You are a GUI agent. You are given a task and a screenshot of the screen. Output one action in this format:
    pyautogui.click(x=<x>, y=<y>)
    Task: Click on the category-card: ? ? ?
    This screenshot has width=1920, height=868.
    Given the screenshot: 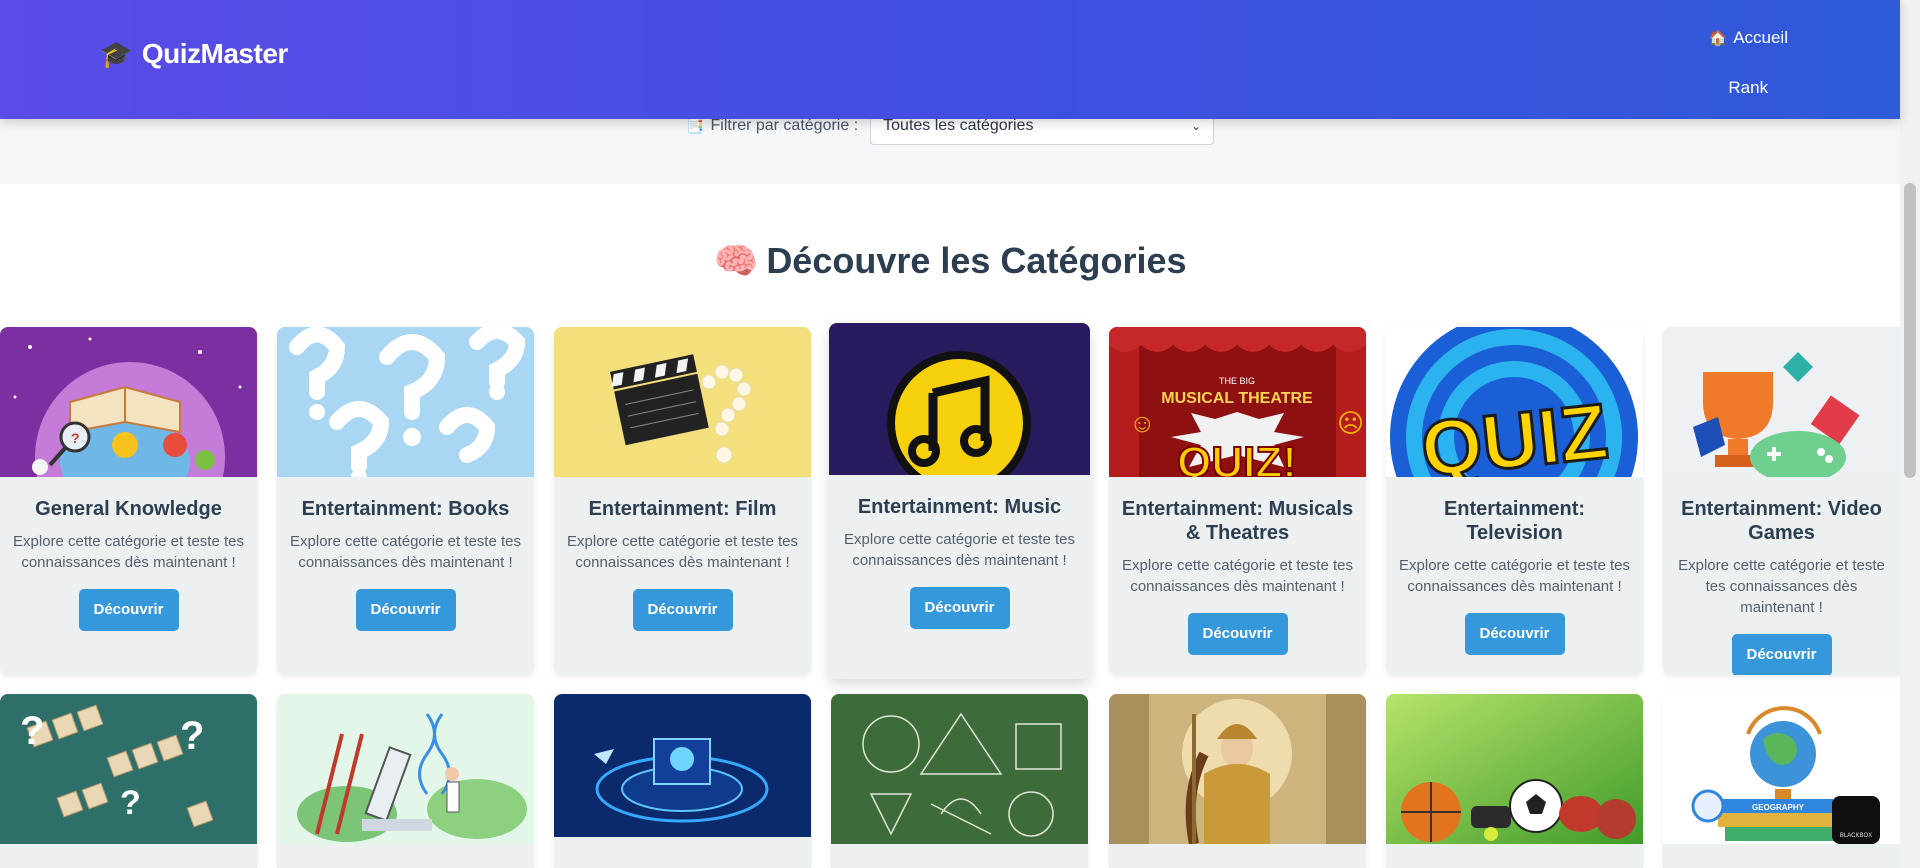 What is the action you would take?
    pyautogui.click(x=128, y=781)
    